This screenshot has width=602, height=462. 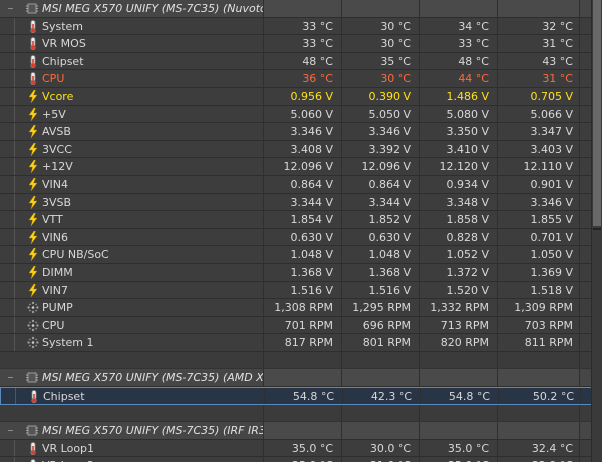 What do you see at coordinates (381, 342) in the screenshot?
I see `minimum-value: 801 RPM` at bounding box center [381, 342].